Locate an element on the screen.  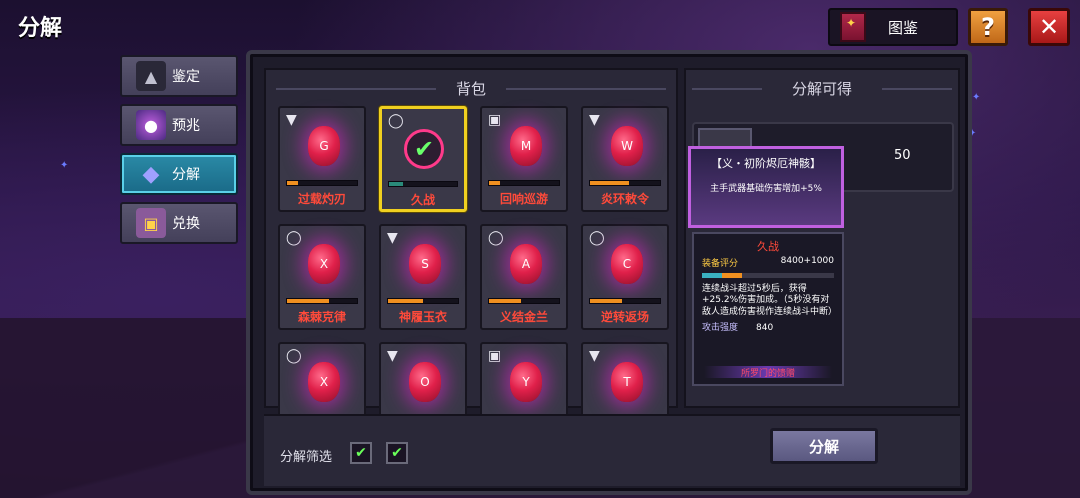
tab-omen: ● 预兆 is located at coordinates (179, 125).